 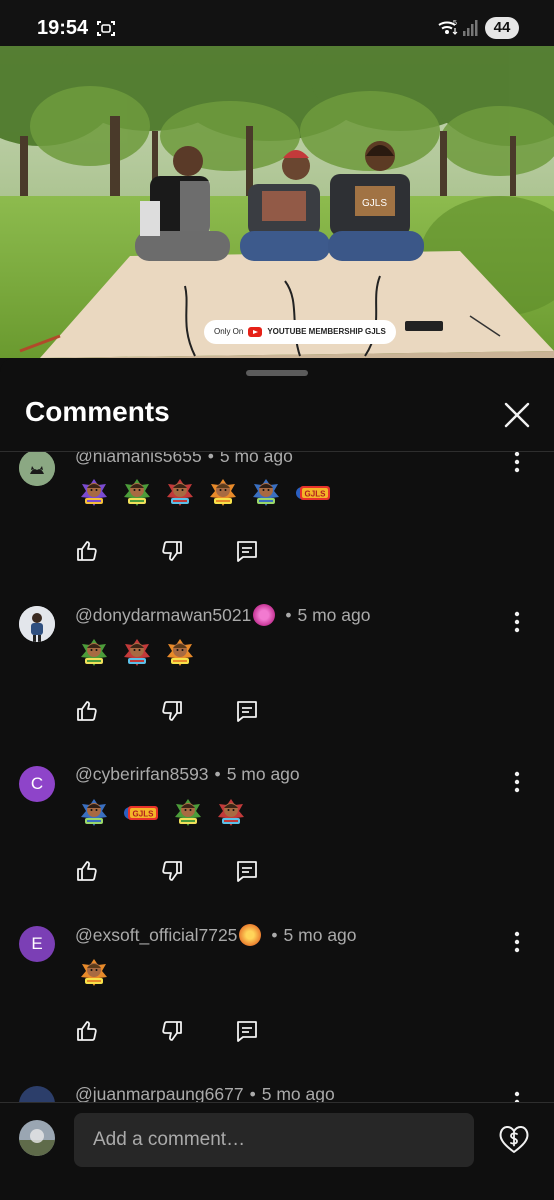 I want to click on add-comment-bar, so click(x=277, y=1151).